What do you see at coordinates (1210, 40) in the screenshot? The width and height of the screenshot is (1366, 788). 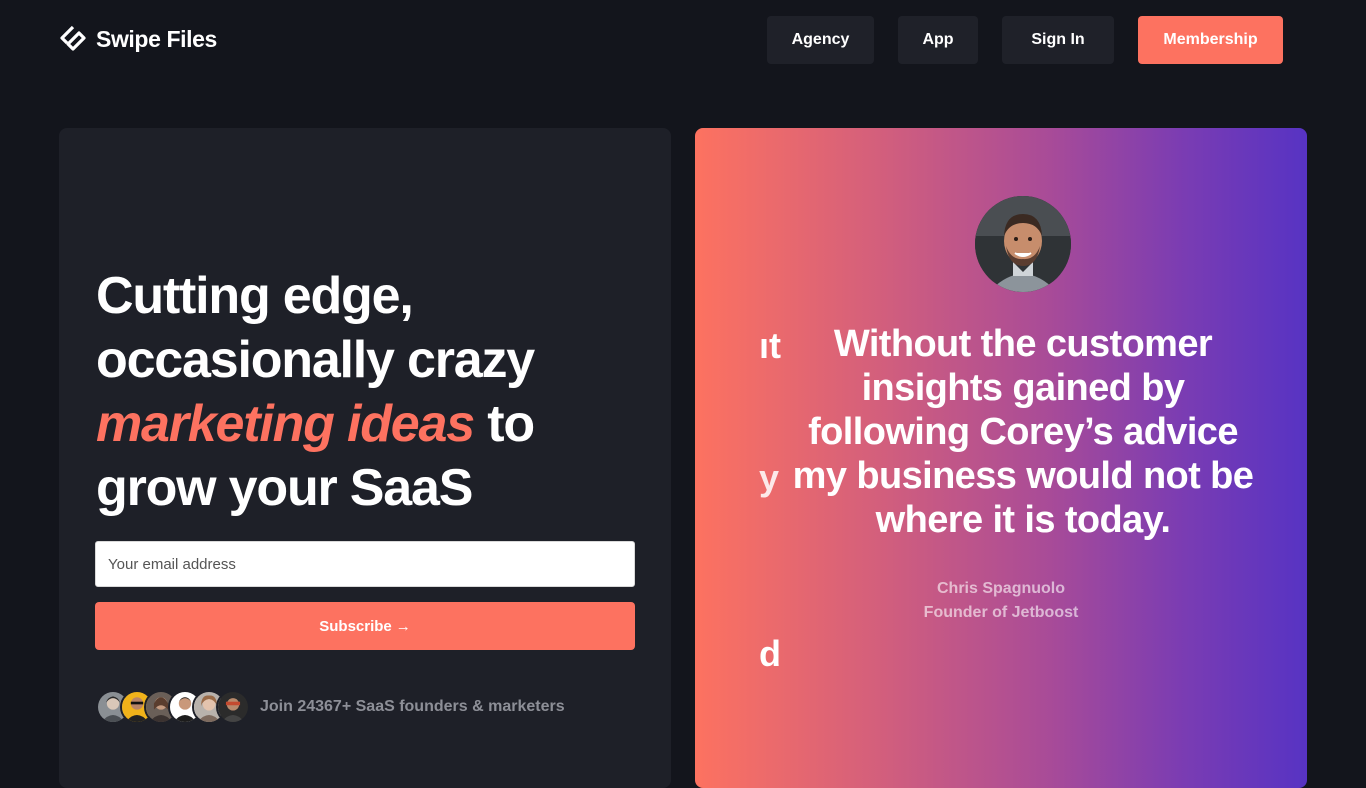 I see `nav-membership-button: Membership` at bounding box center [1210, 40].